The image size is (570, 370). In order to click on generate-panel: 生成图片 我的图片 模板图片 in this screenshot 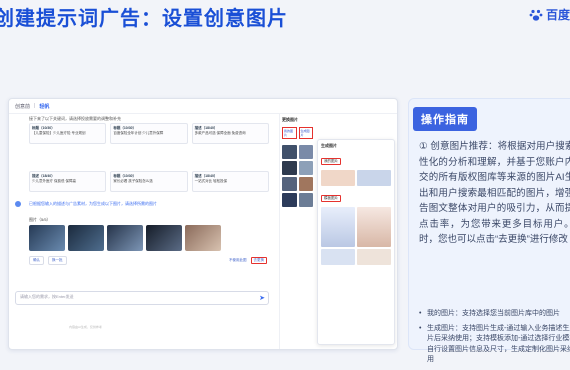, I will do `click(356, 242)`.